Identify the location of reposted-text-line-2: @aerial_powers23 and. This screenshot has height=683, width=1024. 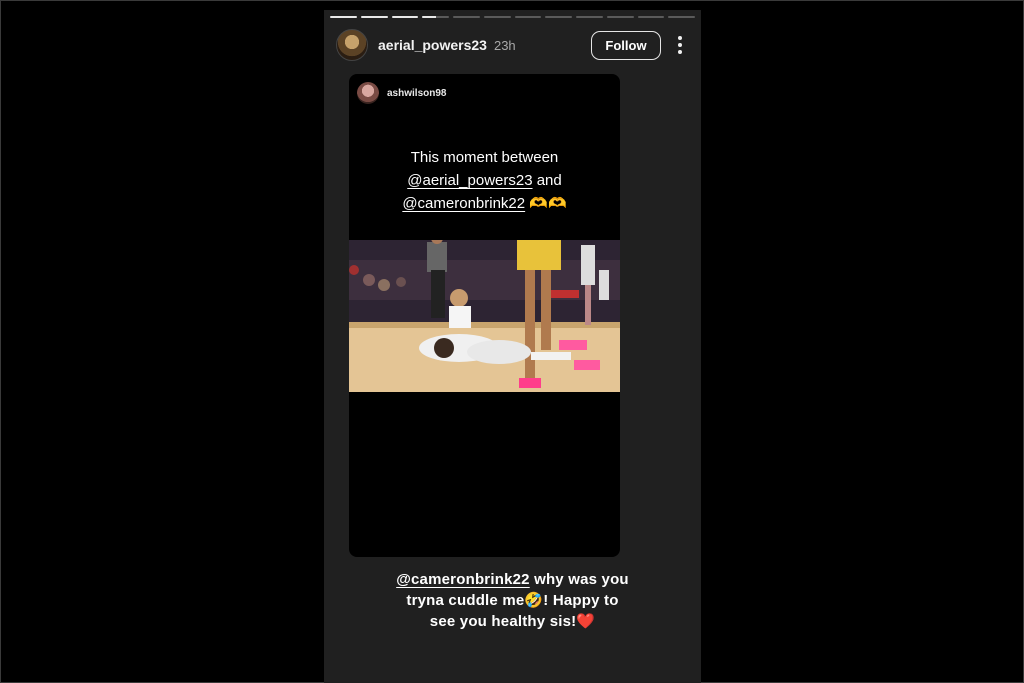
(484, 180).